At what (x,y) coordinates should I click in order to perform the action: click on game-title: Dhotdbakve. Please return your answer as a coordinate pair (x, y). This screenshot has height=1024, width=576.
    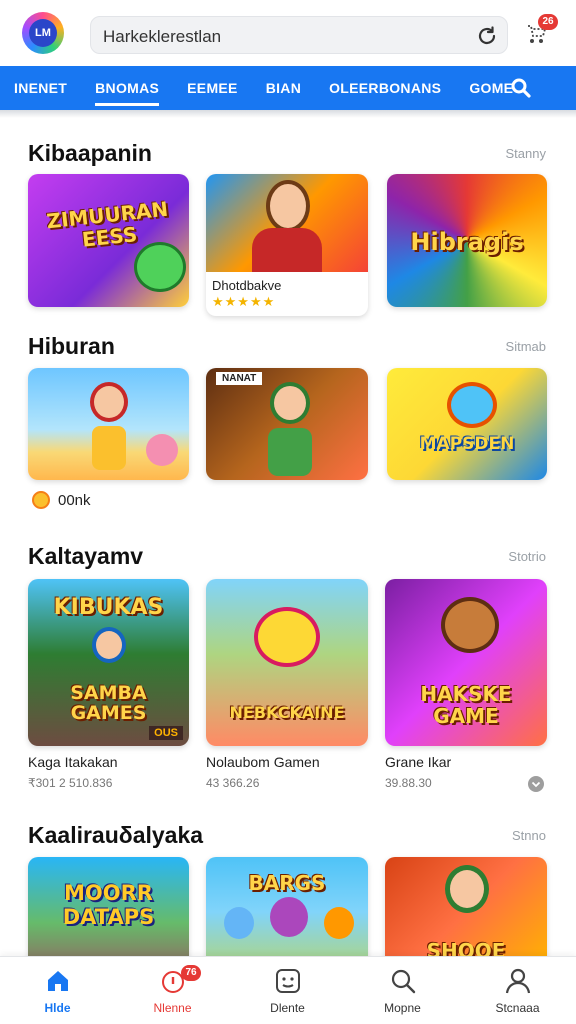
    Looking at the image, I should click on (247, 285).